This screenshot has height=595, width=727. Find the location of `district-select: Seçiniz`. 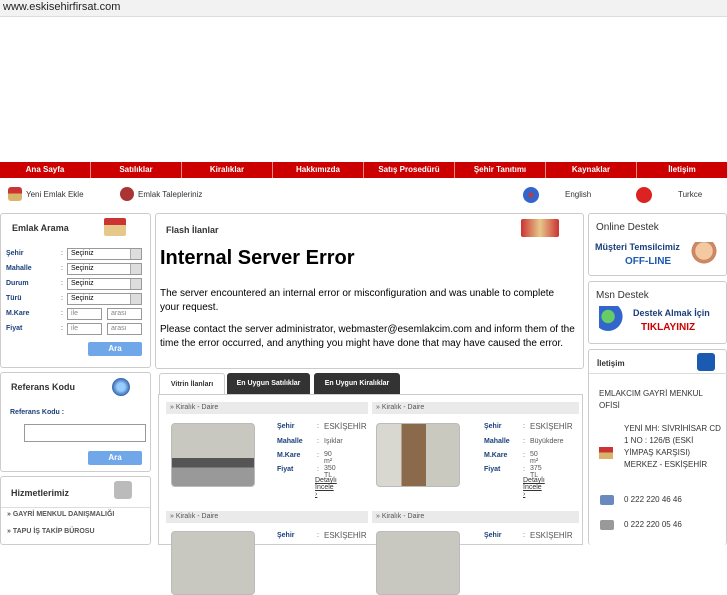

district-select: Seçiniz is located at coordinates (104, 269).